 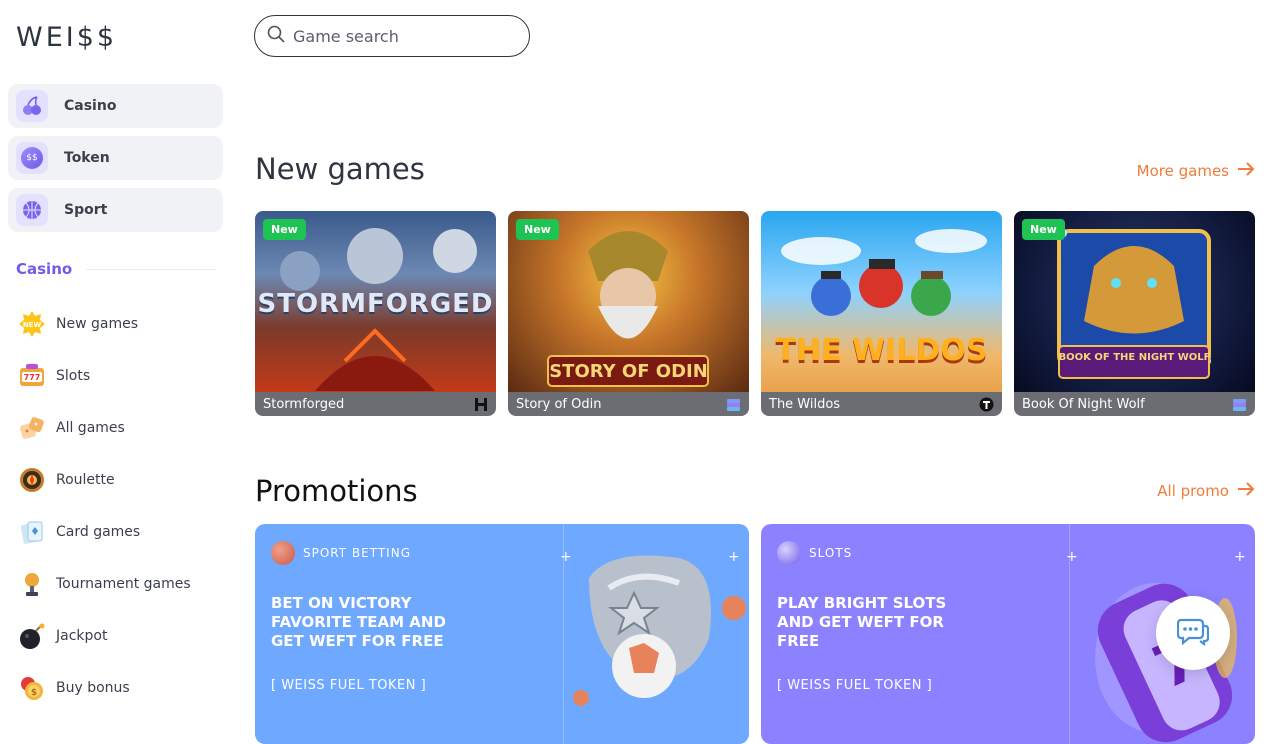 What do you see at coordinates (403, 36) in the screenshot?
I see `search-input` at bounding box center [403, 36].